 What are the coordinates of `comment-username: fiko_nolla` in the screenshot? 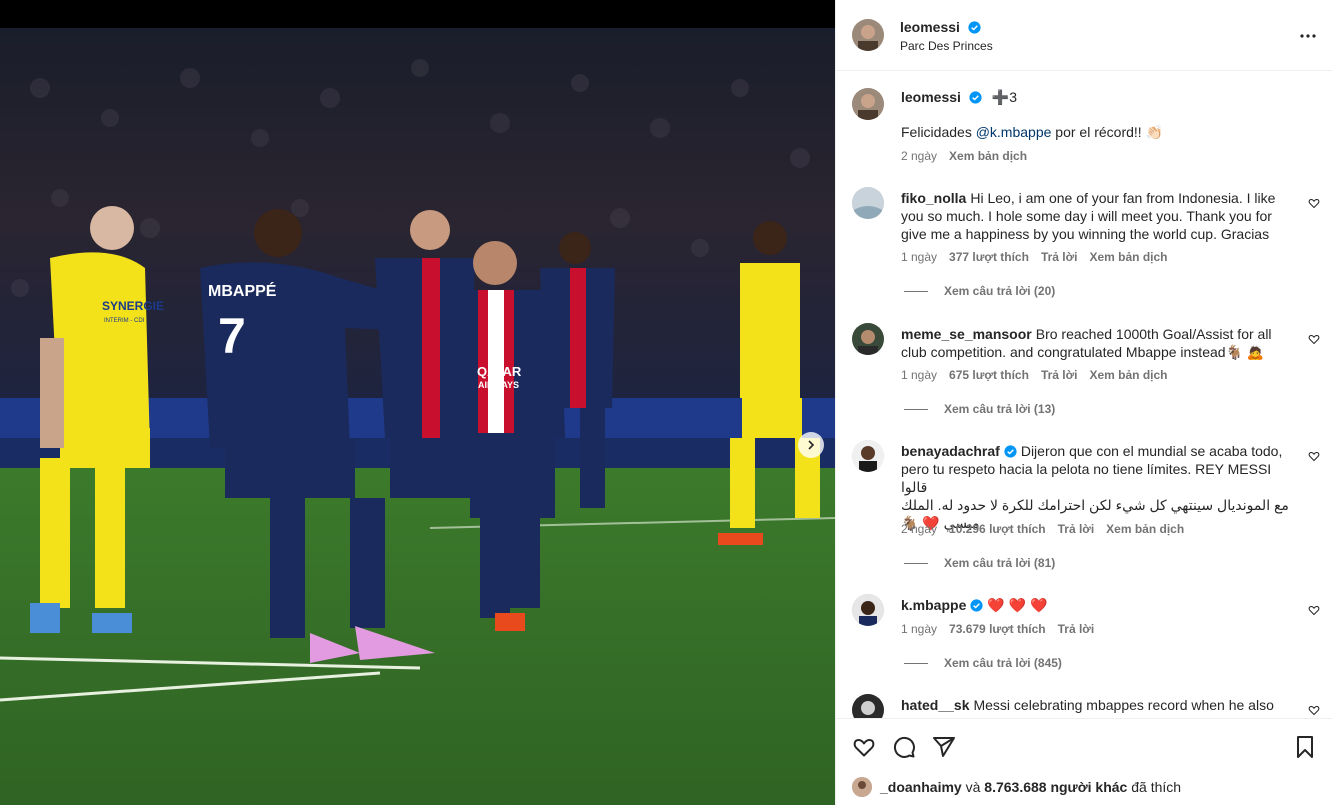 It's located at (933, 198).